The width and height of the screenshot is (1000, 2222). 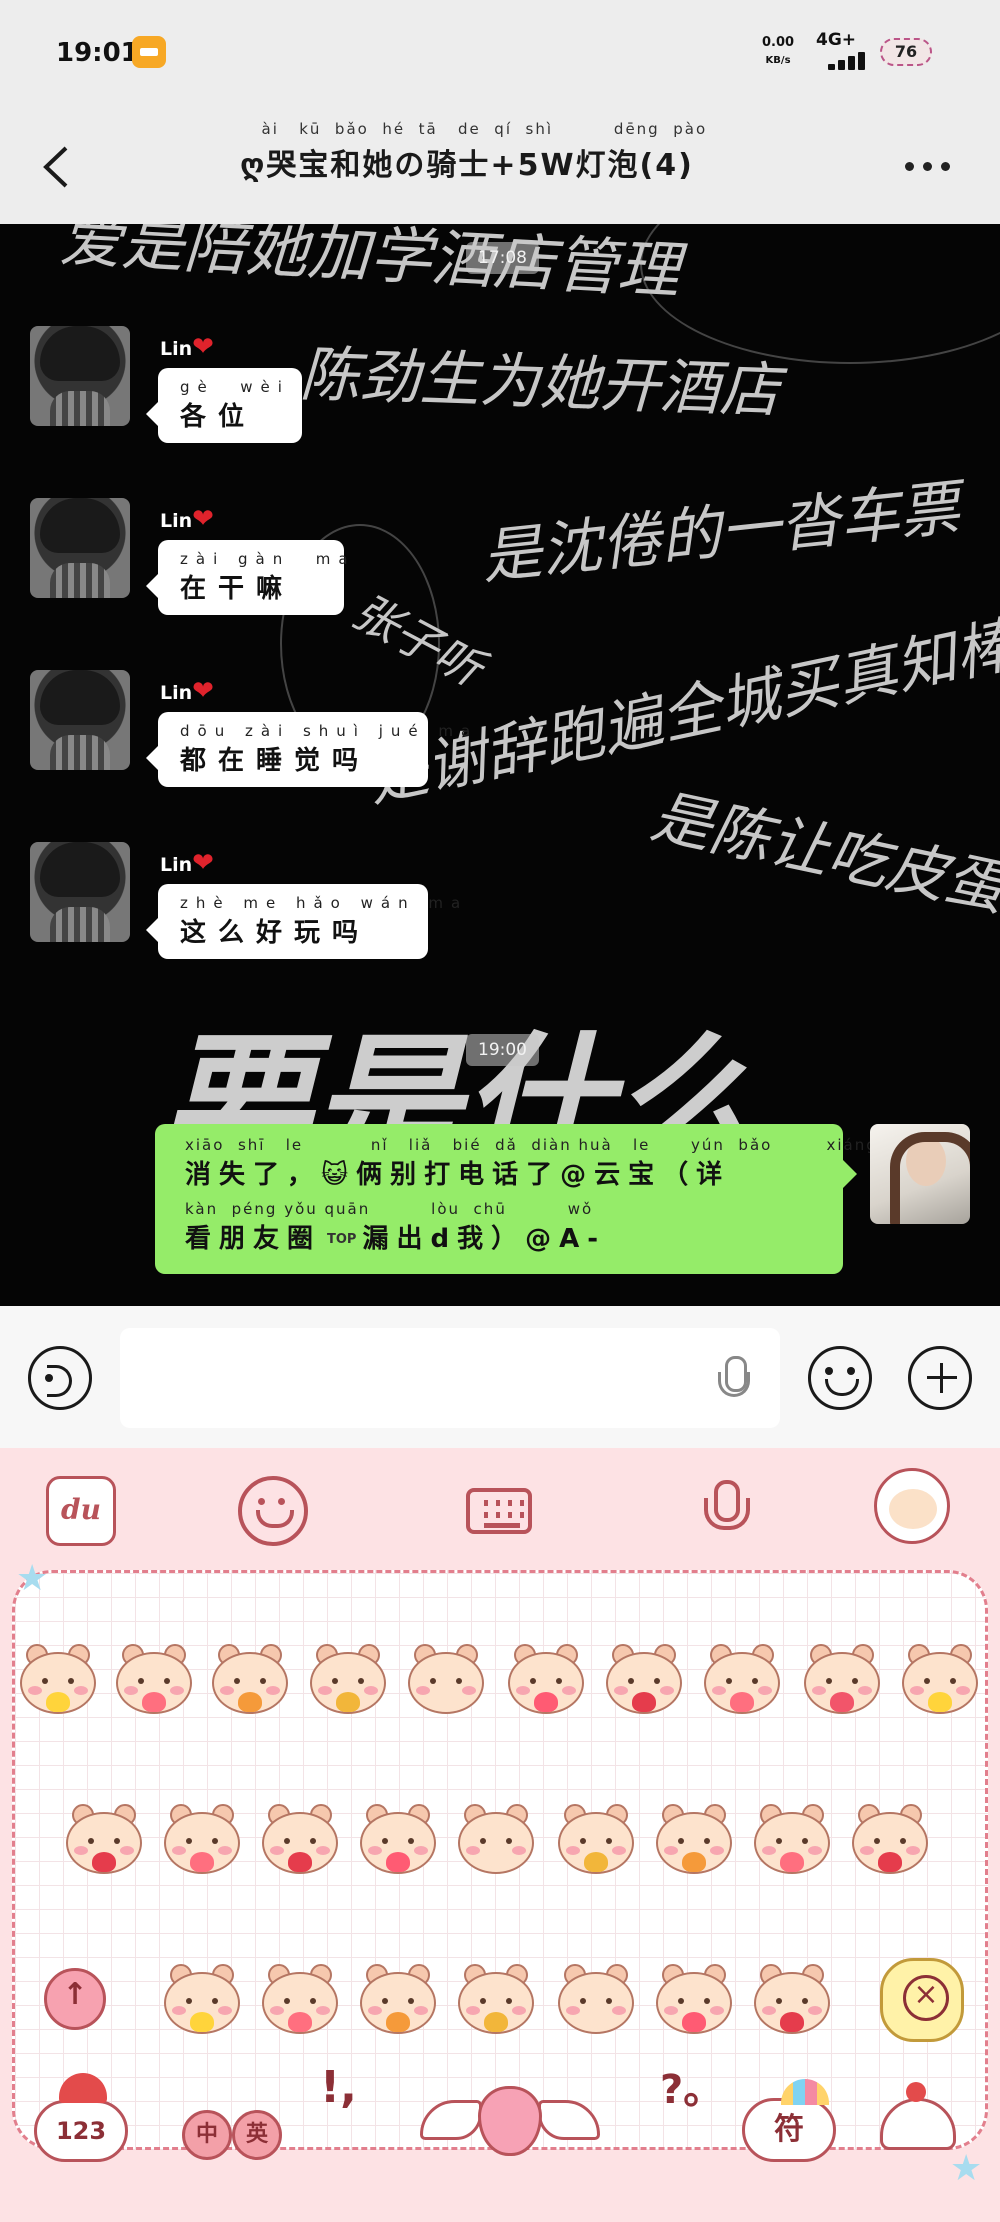 I want to click on voice-input-button, so click(x=60, y=1378).